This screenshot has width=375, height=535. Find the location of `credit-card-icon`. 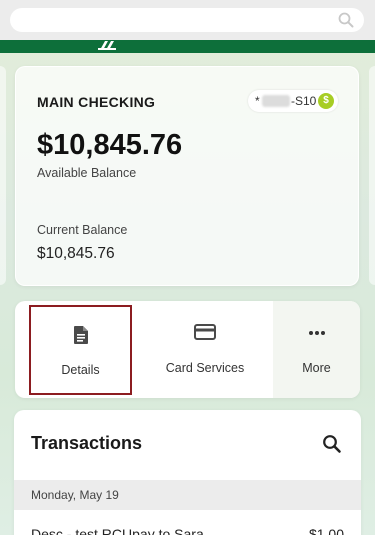

credit-card-icon is located at coordinates (205, 334).